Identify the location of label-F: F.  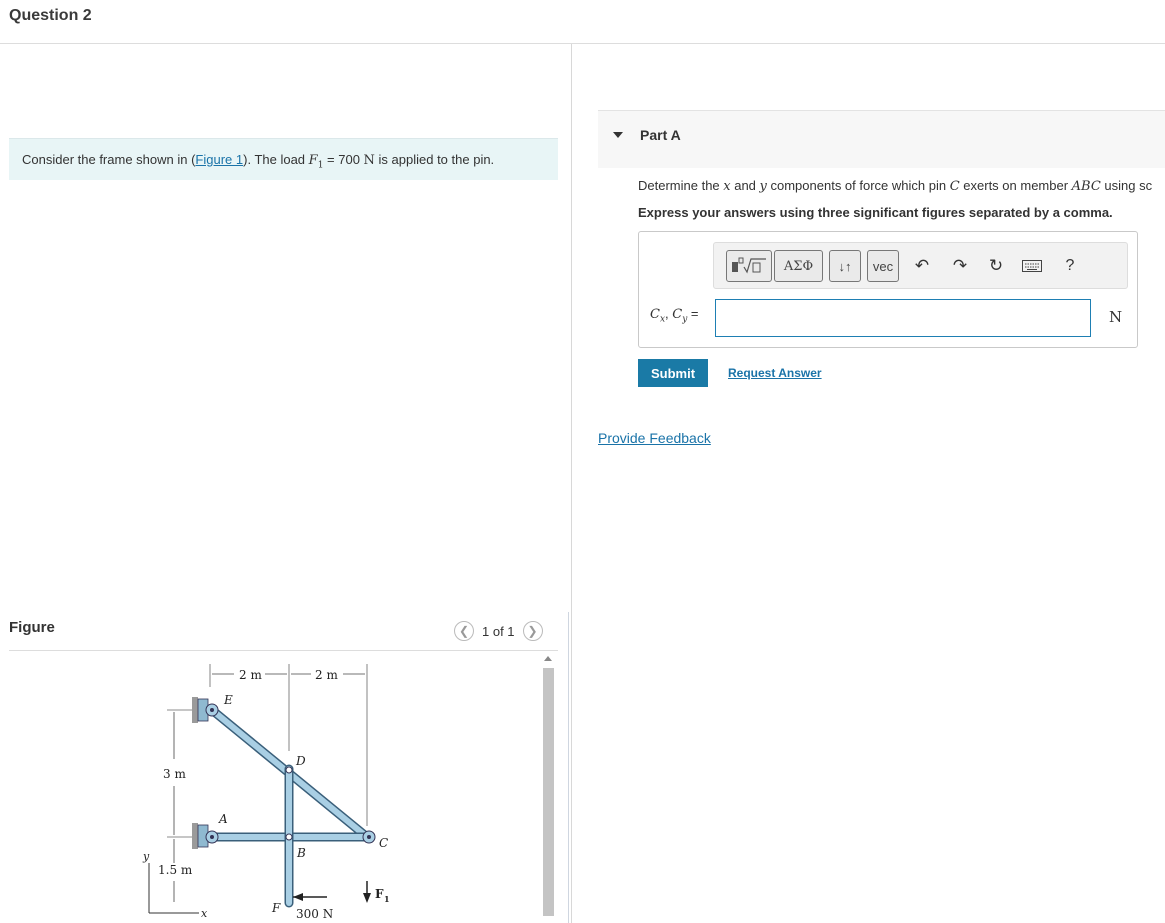
(276, 908).